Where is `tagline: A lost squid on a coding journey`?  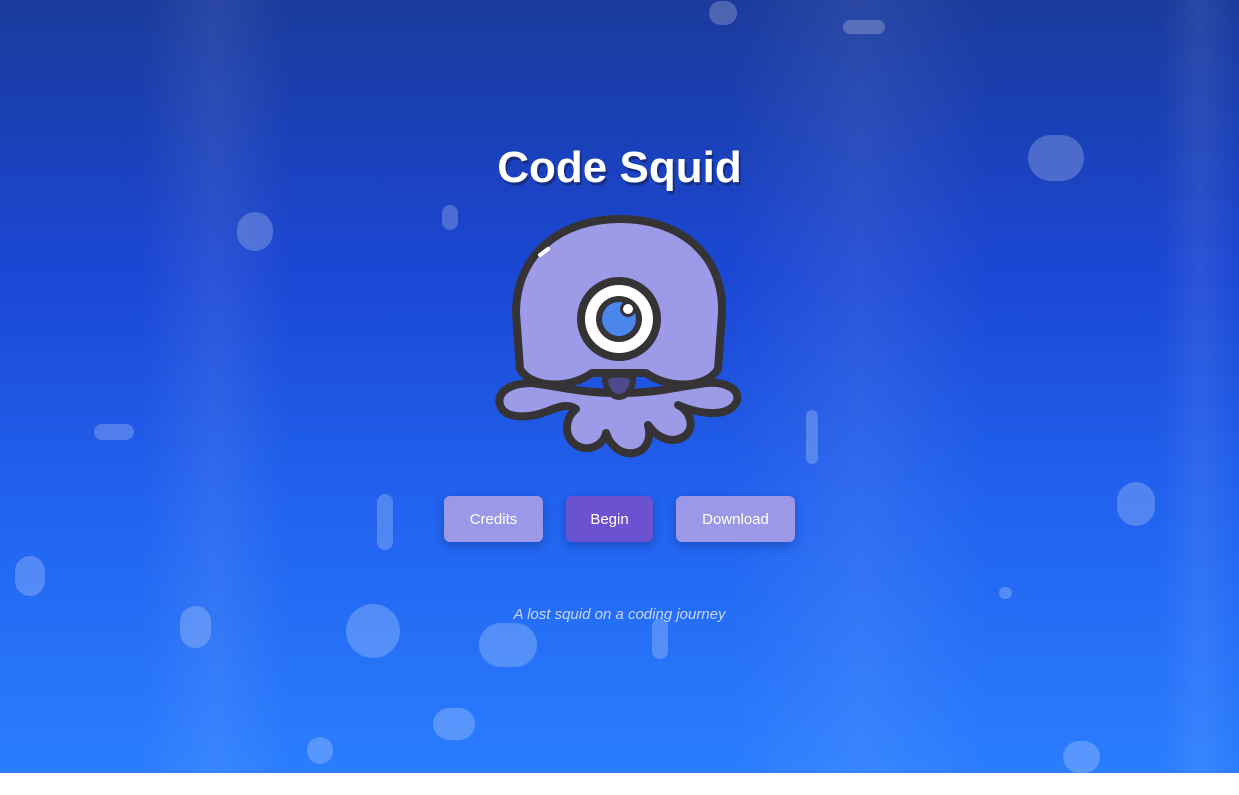 tagline: A lost squid on a coding journey is located at coordinates (619, 614).